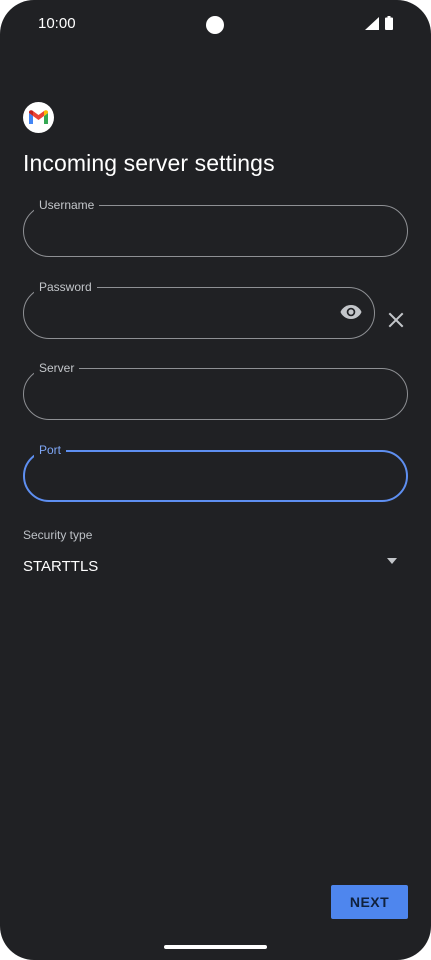 The width and height of the screenshot is (431, 960). What do you see at coordinates (203, 478) in the screenshot?
I see `port-input` at bounding box center [203, 478].